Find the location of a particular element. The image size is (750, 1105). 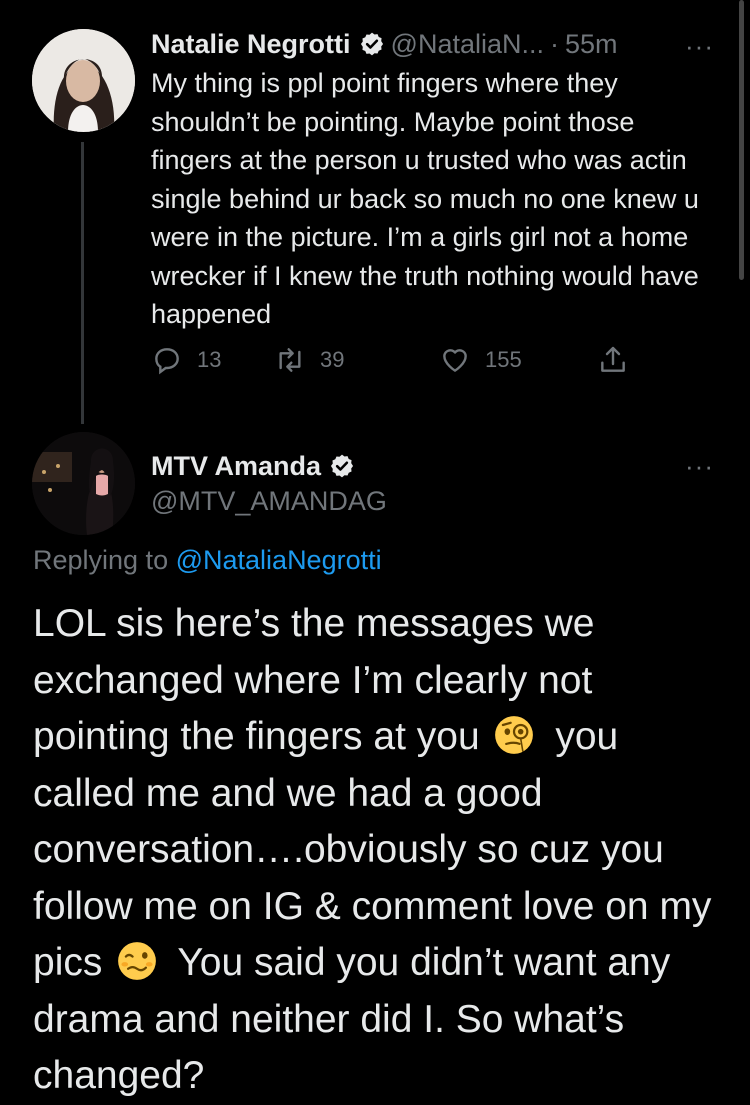

thread-line is located at coordinates (82, 283).